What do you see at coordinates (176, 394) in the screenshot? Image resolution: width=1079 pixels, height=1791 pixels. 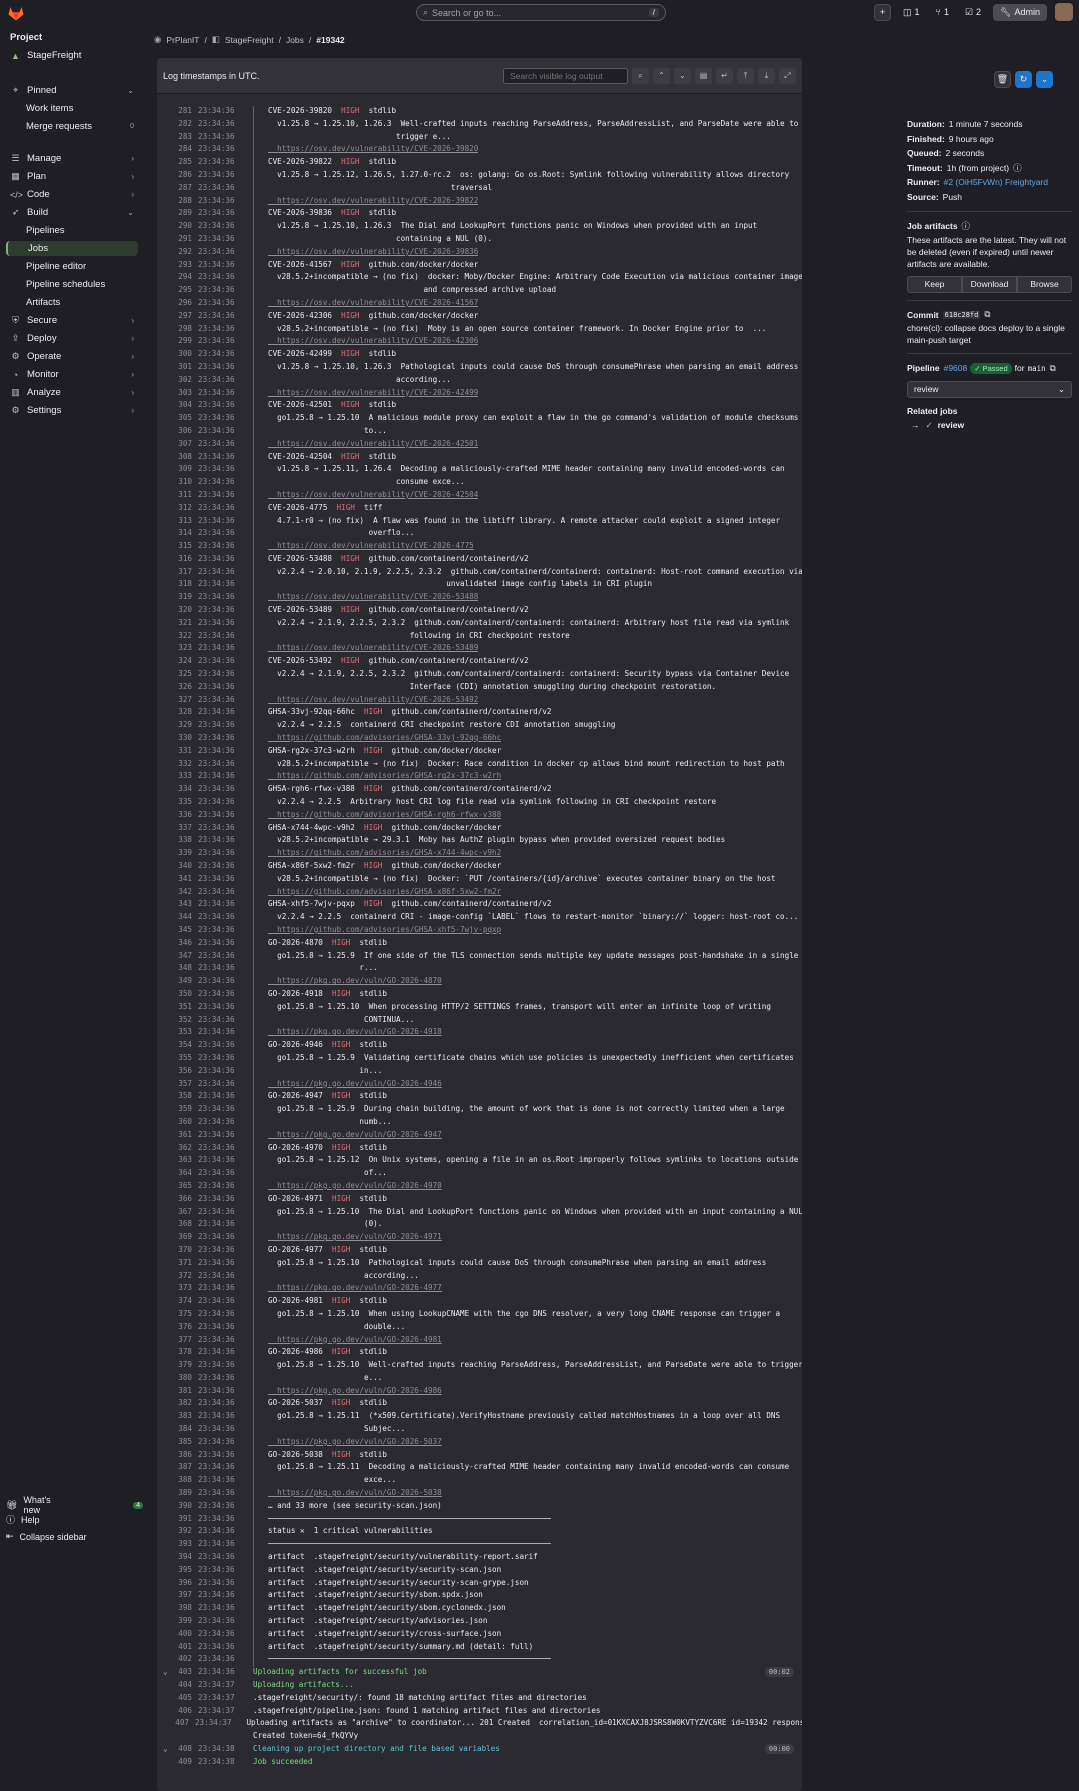 I see `log-line-number: 303` at bounding box center [176, 394].